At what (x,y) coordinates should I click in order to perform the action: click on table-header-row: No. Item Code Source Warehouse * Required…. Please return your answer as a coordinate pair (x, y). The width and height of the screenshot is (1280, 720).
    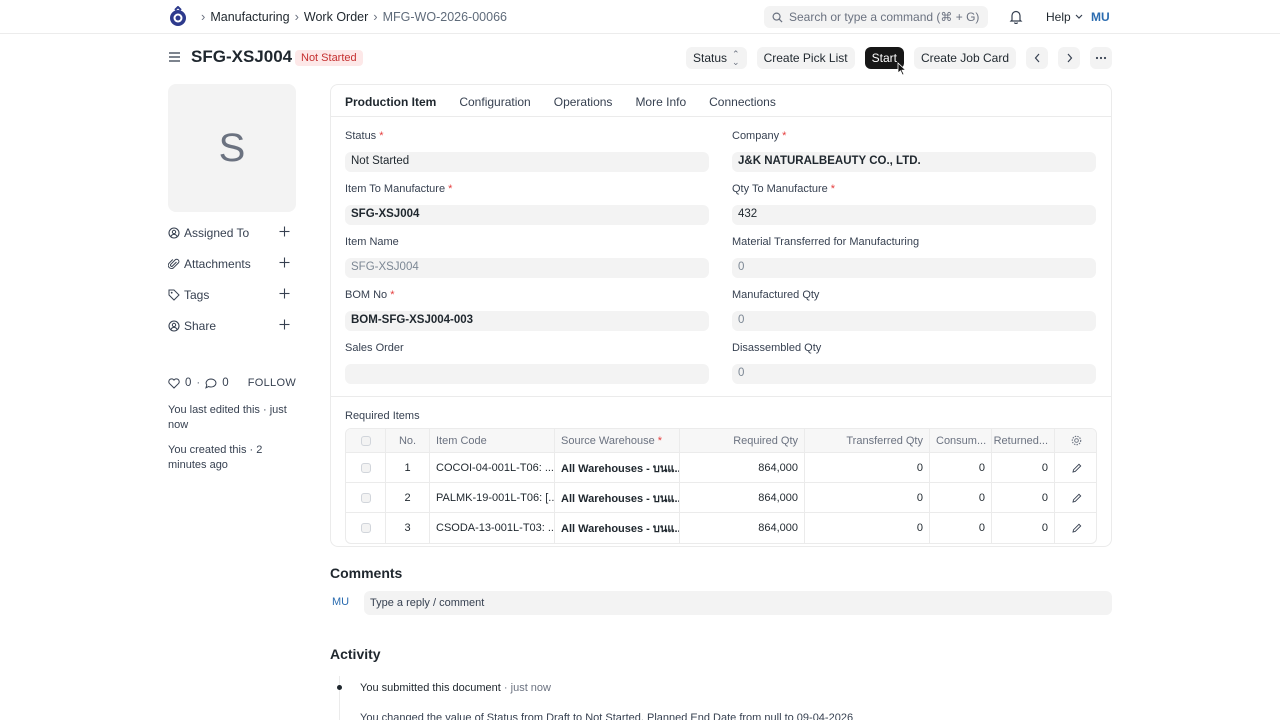
    Looking at the image, I should click on (721, 441).